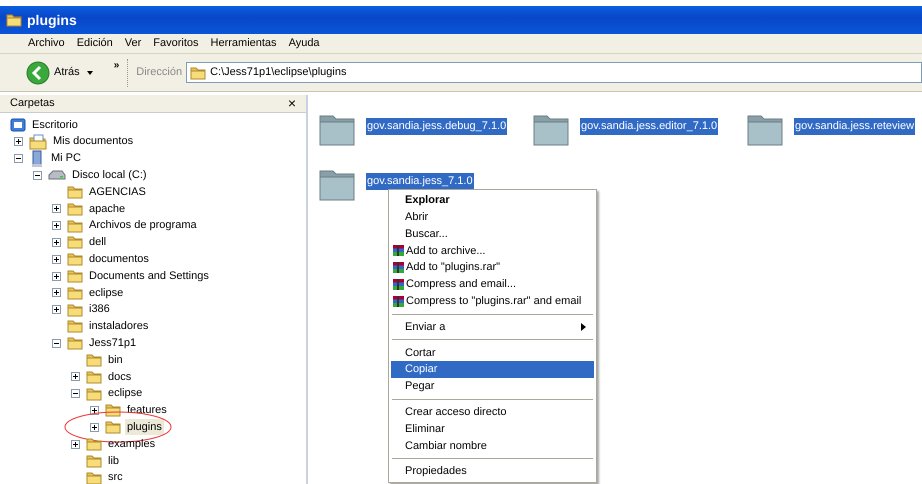 The width and height of the screenshot is (922, 484). Describe the element at coordinates (855, 126) in the screenshot. I see `file-name: gov.sandia.jess.reteview` at that location.